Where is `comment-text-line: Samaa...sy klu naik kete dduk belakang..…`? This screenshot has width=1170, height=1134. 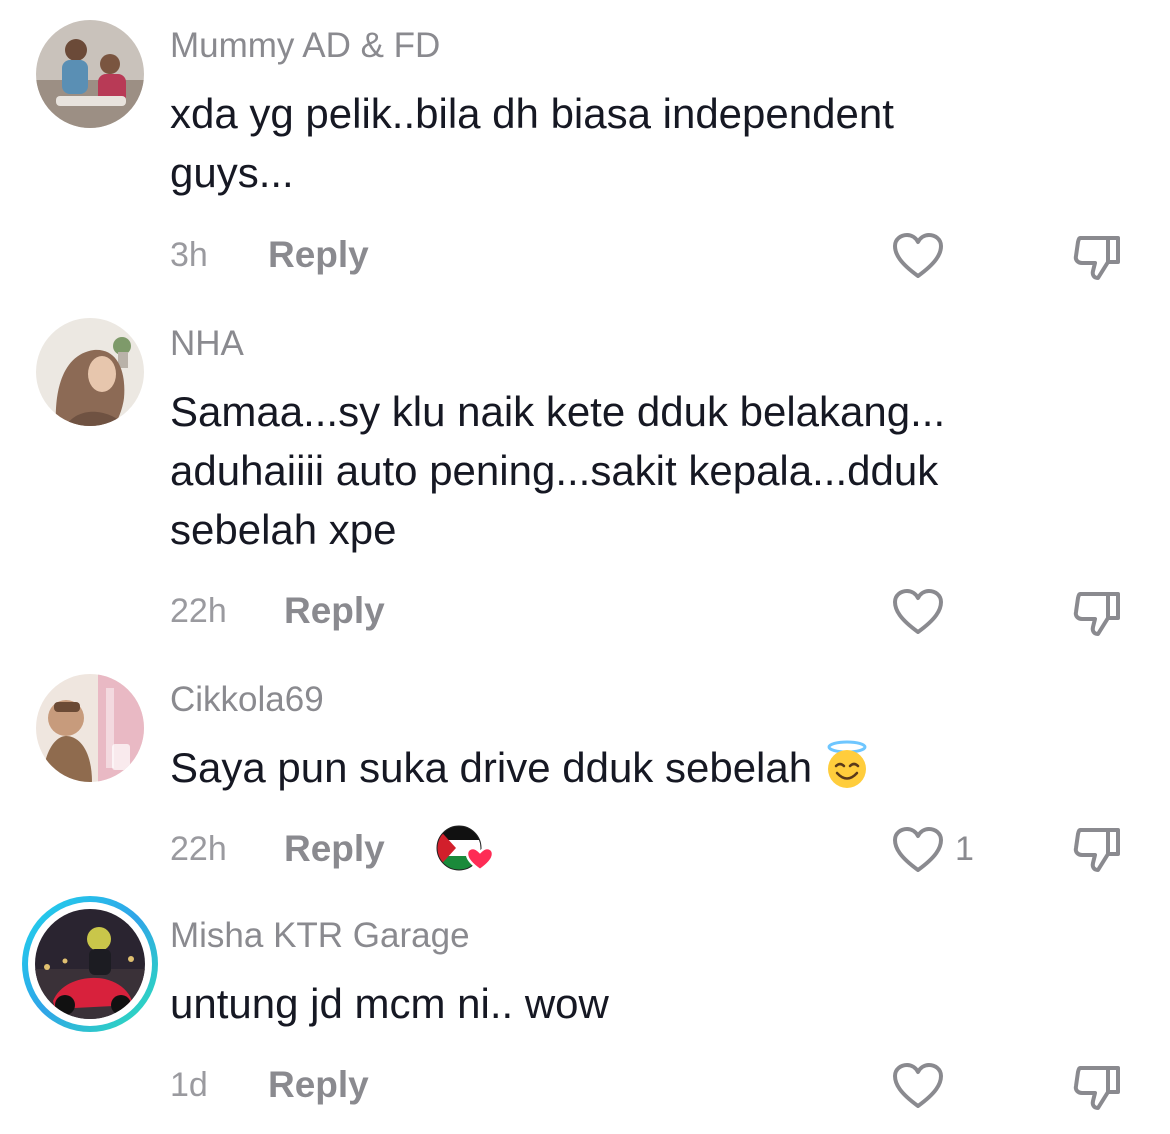
comment-text-line: Samaa...sy klu naik kete dduk belakang..… is located at coordinates (558, 411).